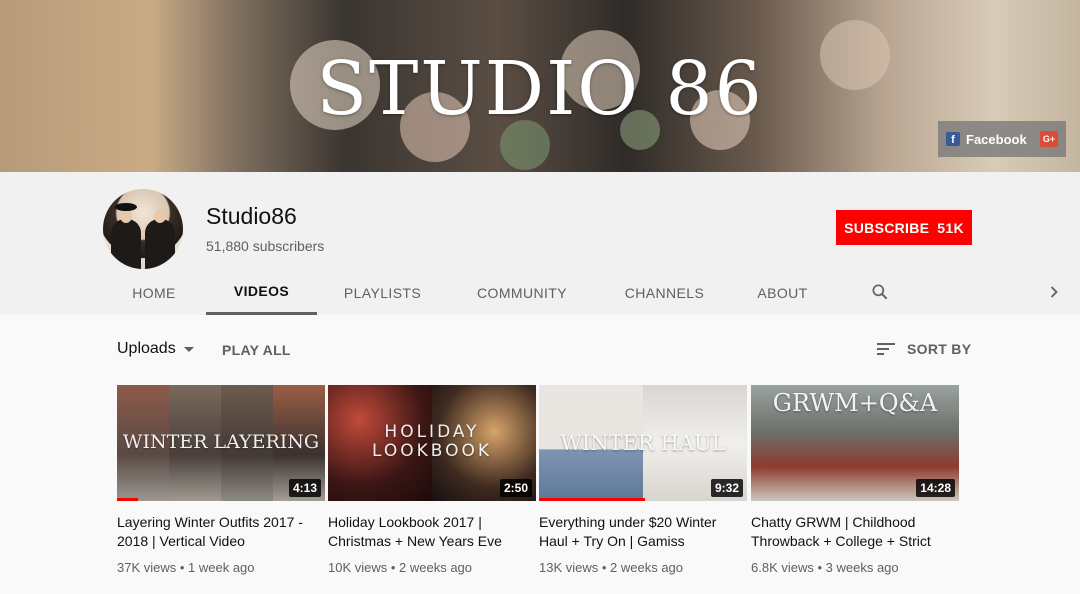 The height and width of the screenshot is (594, 1080). What do you see at coordinates (1054, 292) in the screenshot?
I see `chevron-right-icon` at bounding box center [1054, 292].